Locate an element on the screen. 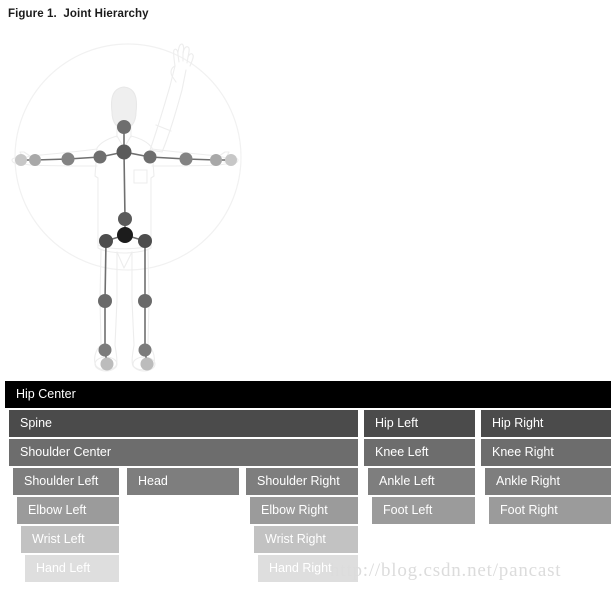  hierarchy-node-label: Shoulder Right is located at coordinates (298, 481).